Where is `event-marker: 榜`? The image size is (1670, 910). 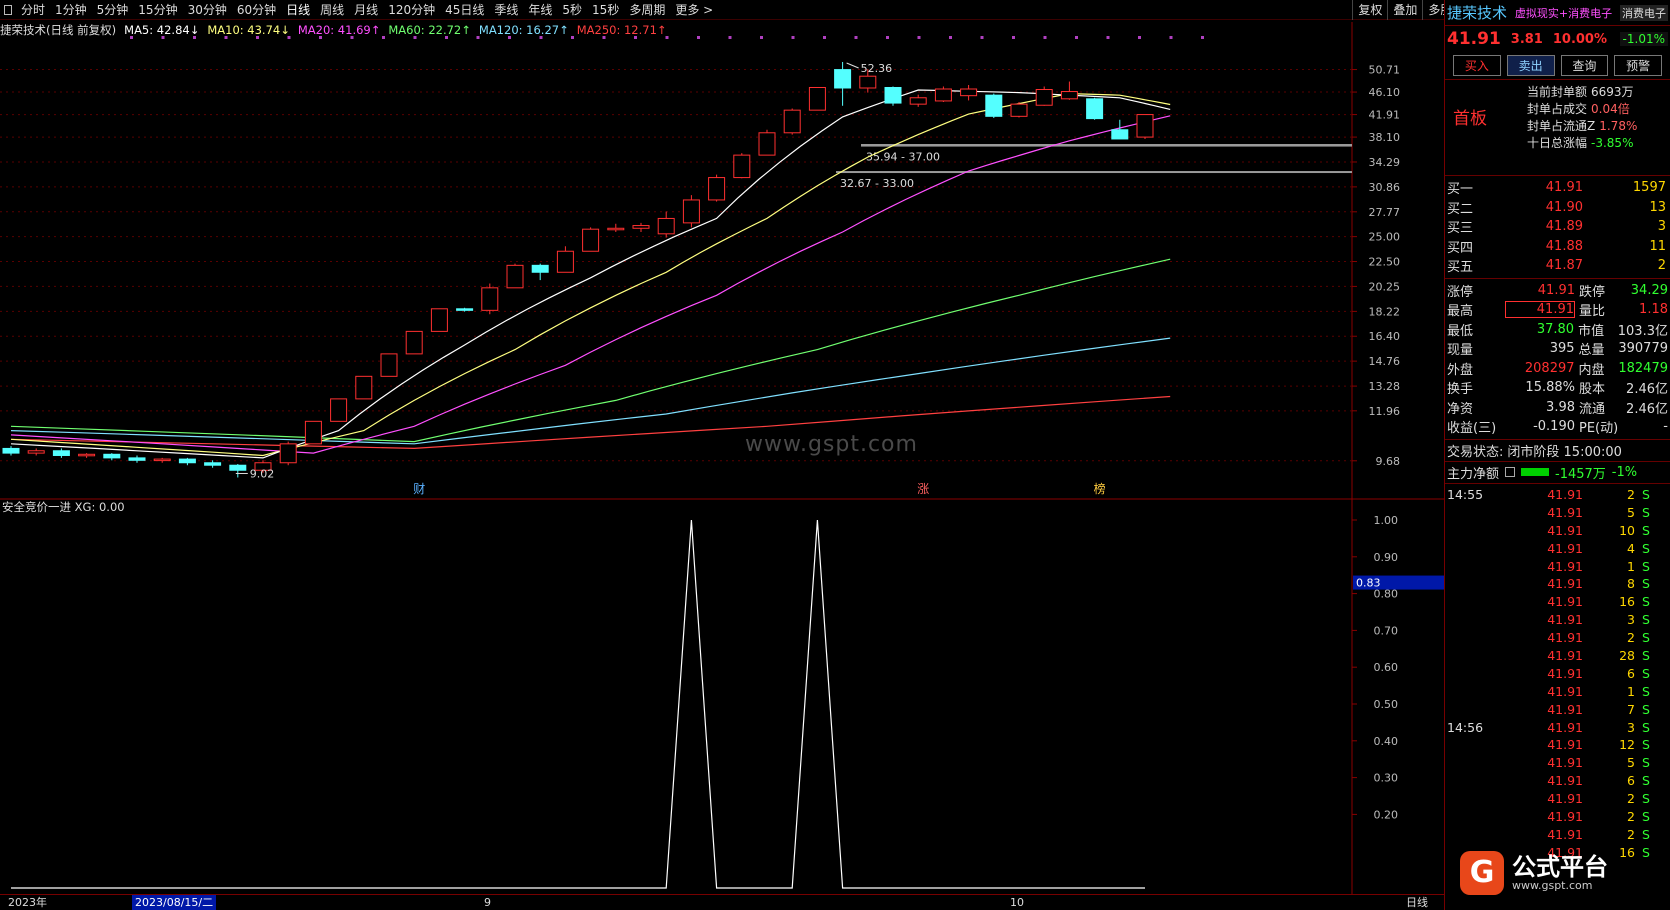 event-marker: 榜 is located at coordinates (1100, 488).